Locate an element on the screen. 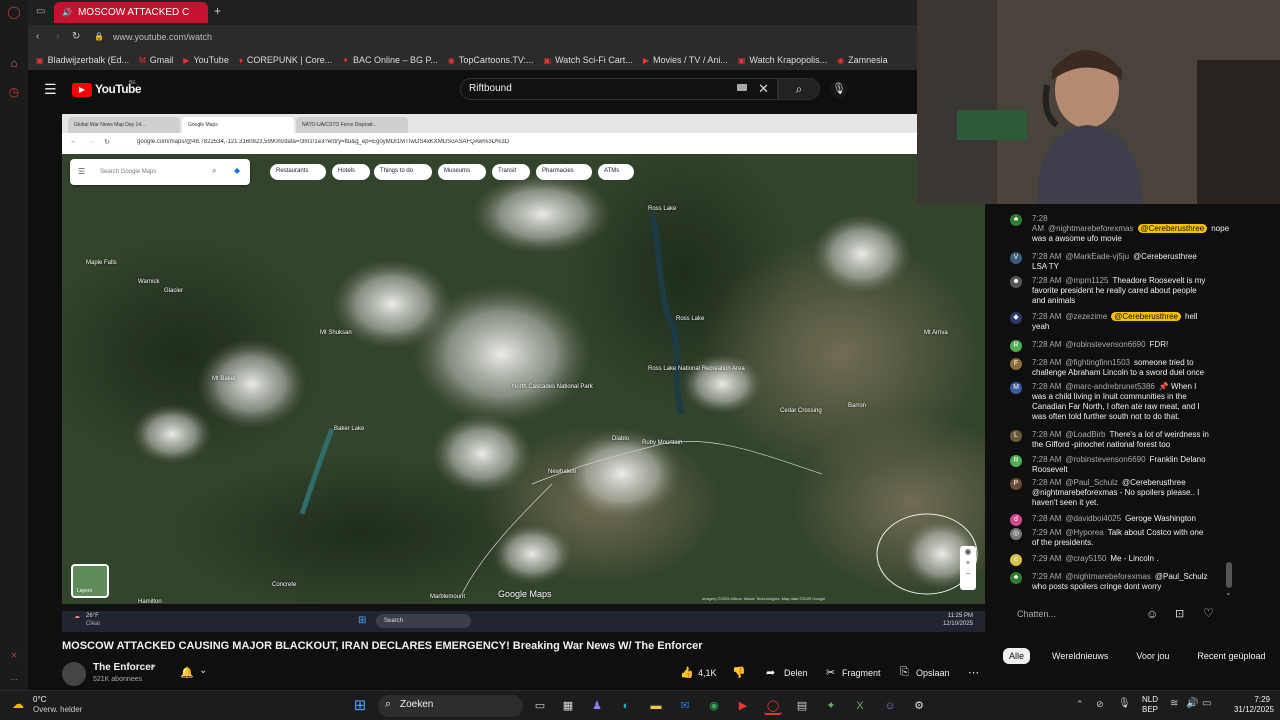 The width and height of the screenshot is (1280, 720). zoom-controls: ◉ + − is located at coordinates (968, 568).